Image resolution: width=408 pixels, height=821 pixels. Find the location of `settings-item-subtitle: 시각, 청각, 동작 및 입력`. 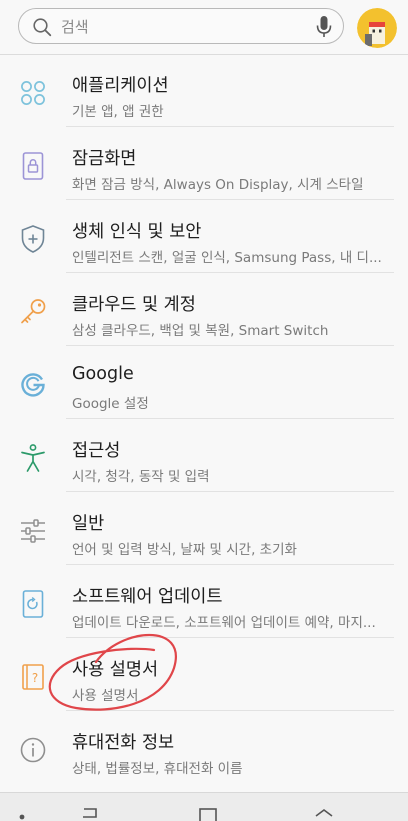

settings-item-subtitle: 시각, 청각, 동작 및 입력 is located at coordinates (141, 477).